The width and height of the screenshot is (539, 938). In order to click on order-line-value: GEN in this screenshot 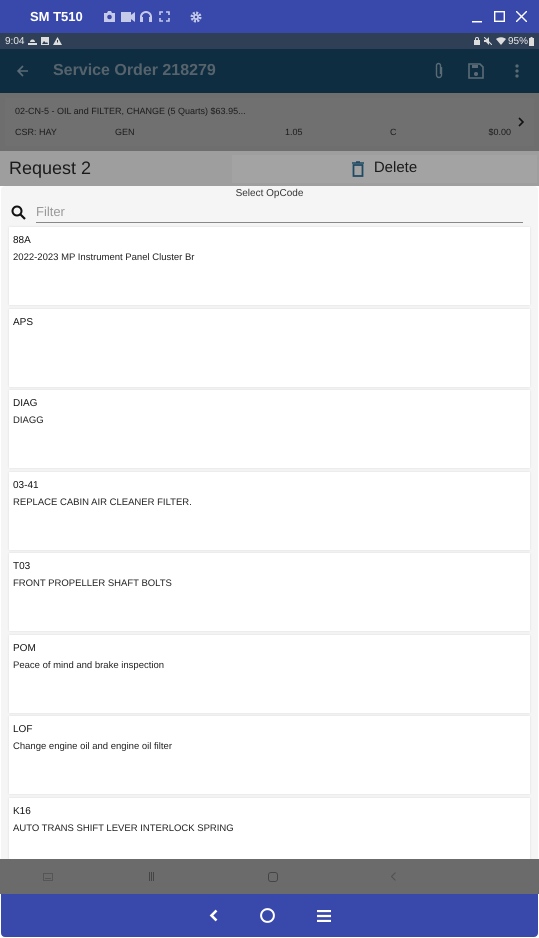, I will do `click(125, 132)`.